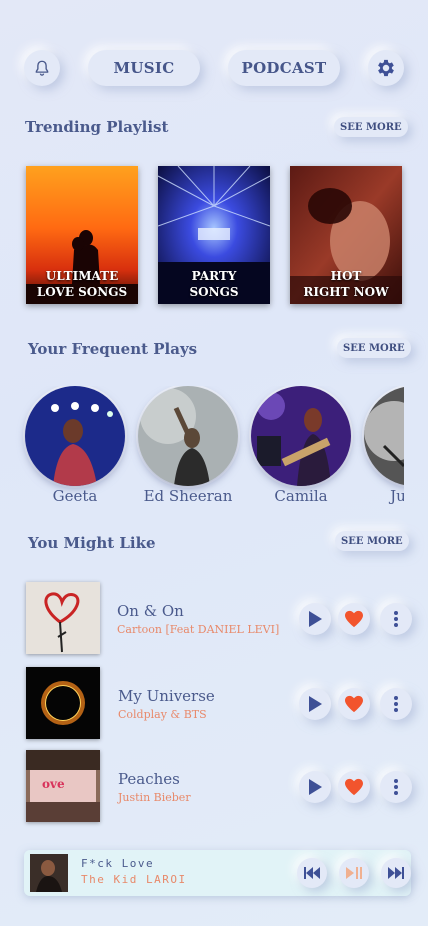 This screenshot has height=926, width=428. I want to click on playlist-card-hot: HOT RIGHT NOW, so click(346, 235).